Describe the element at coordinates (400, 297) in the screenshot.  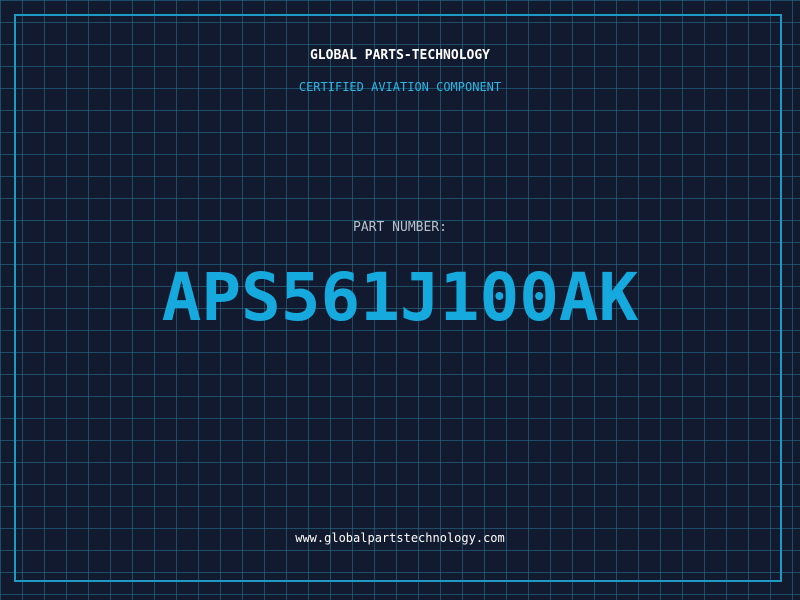
I see `part-number-value: APS561J100AK` at that location.